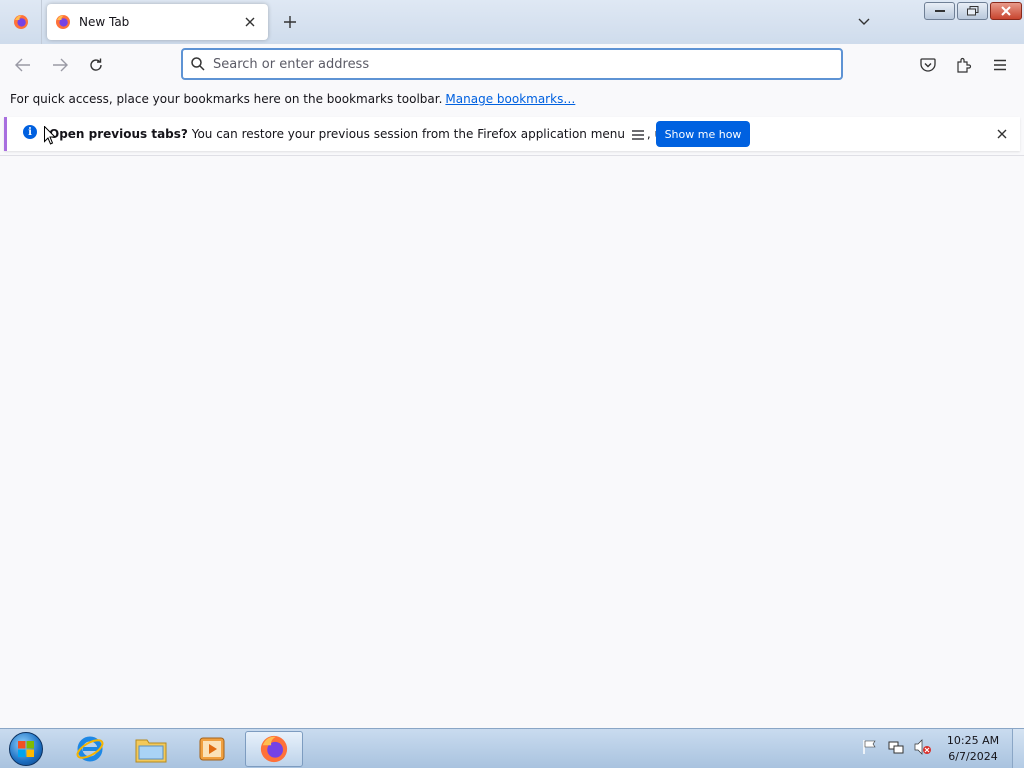 Image resolution: width=1024 pixels, height=768 pixels. I want to click on window-controls, so click(973, 11).